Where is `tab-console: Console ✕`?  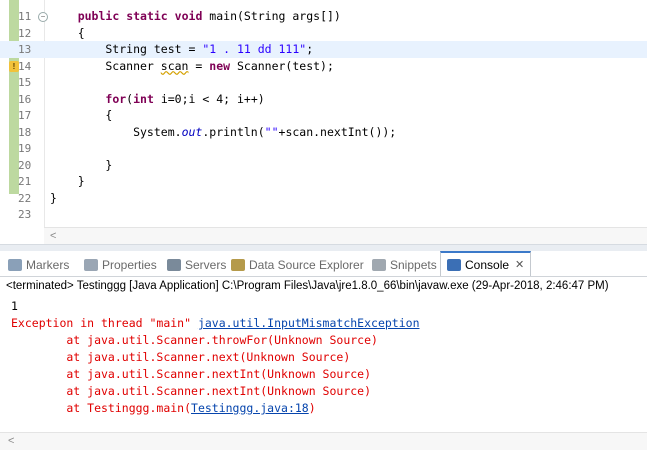
tab-console: Console ✕ is located at coordinates (486, 263).